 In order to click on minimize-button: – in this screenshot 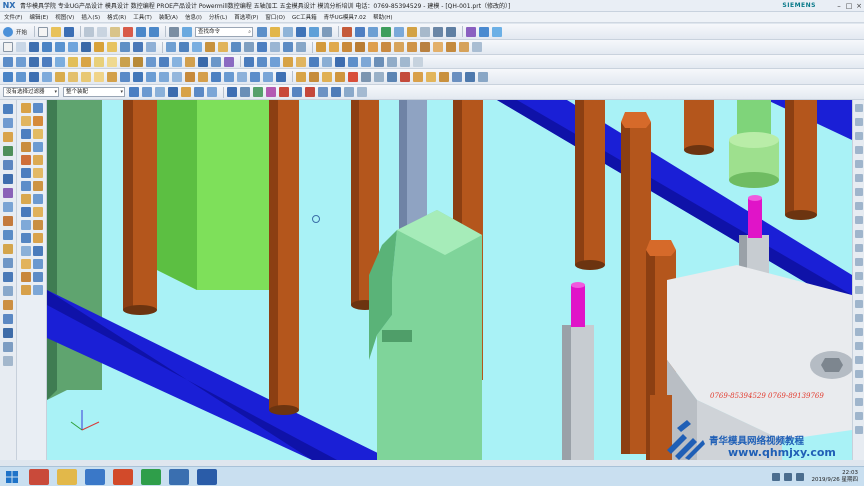, I will do `click(839, 6)`.